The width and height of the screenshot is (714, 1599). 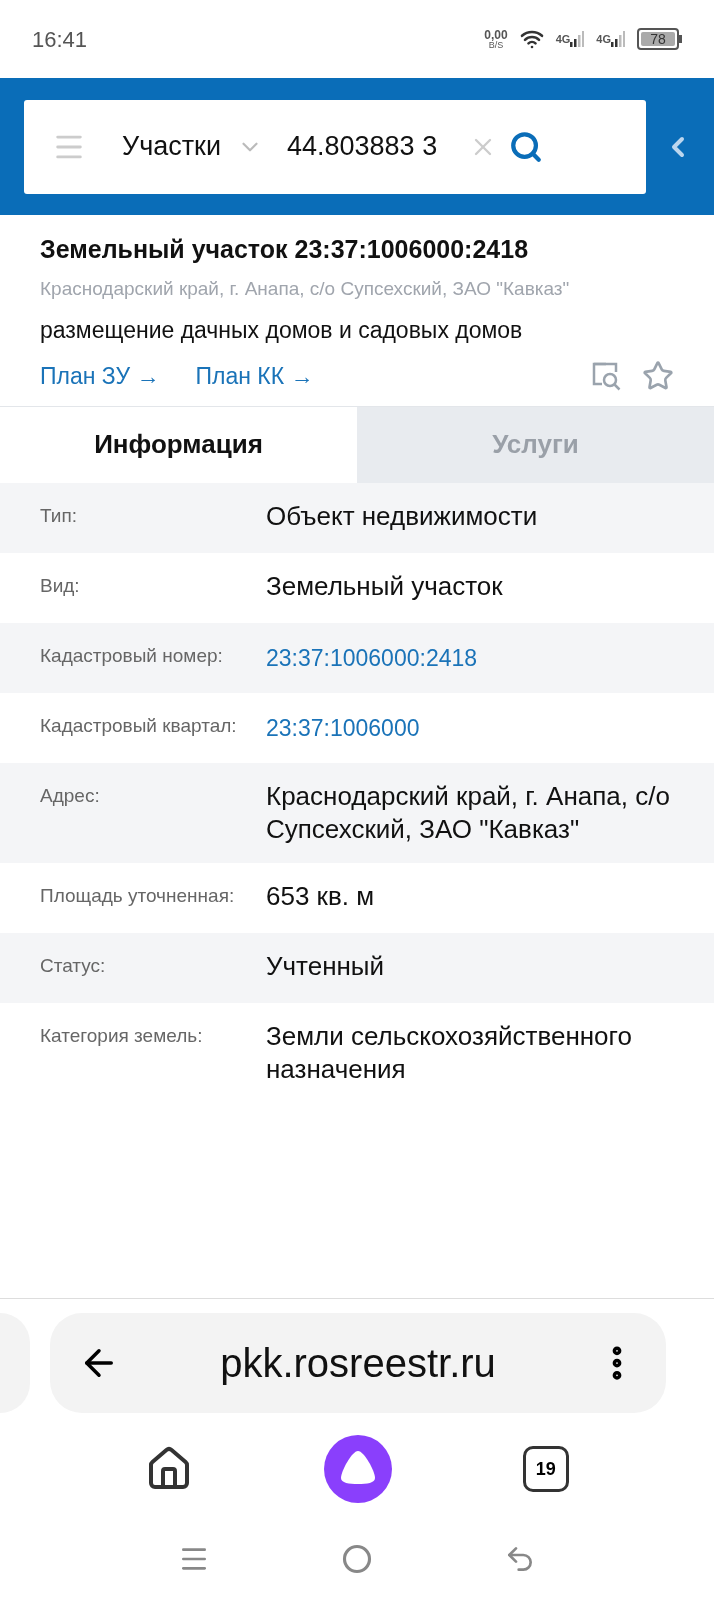 What do you see at coordinates (326, 966) in the screenshot?
I see `field-value: Учтенный` at bounding box center [326, 966].